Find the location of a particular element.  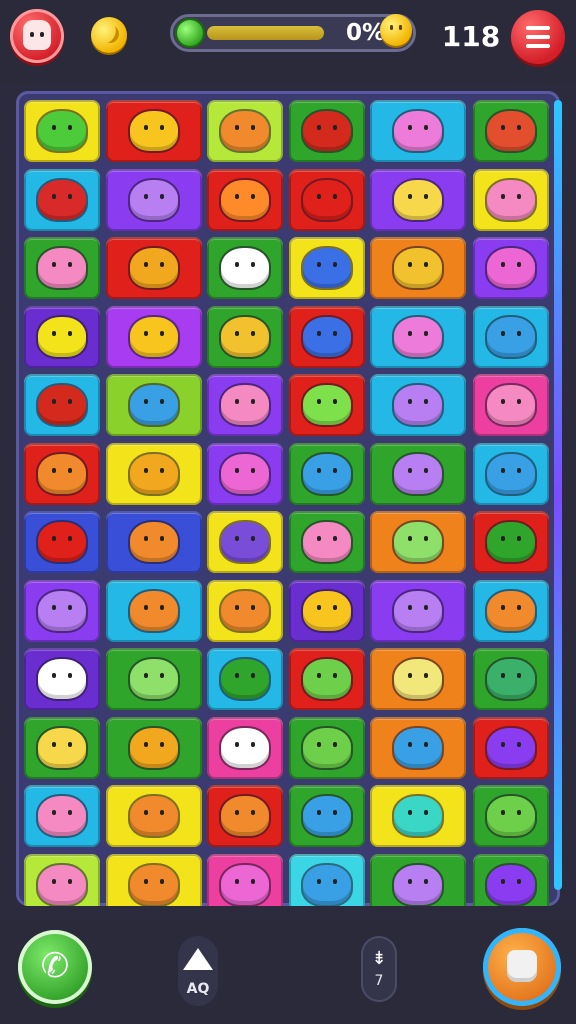

coin-icon is located at coordinates (109, 35).